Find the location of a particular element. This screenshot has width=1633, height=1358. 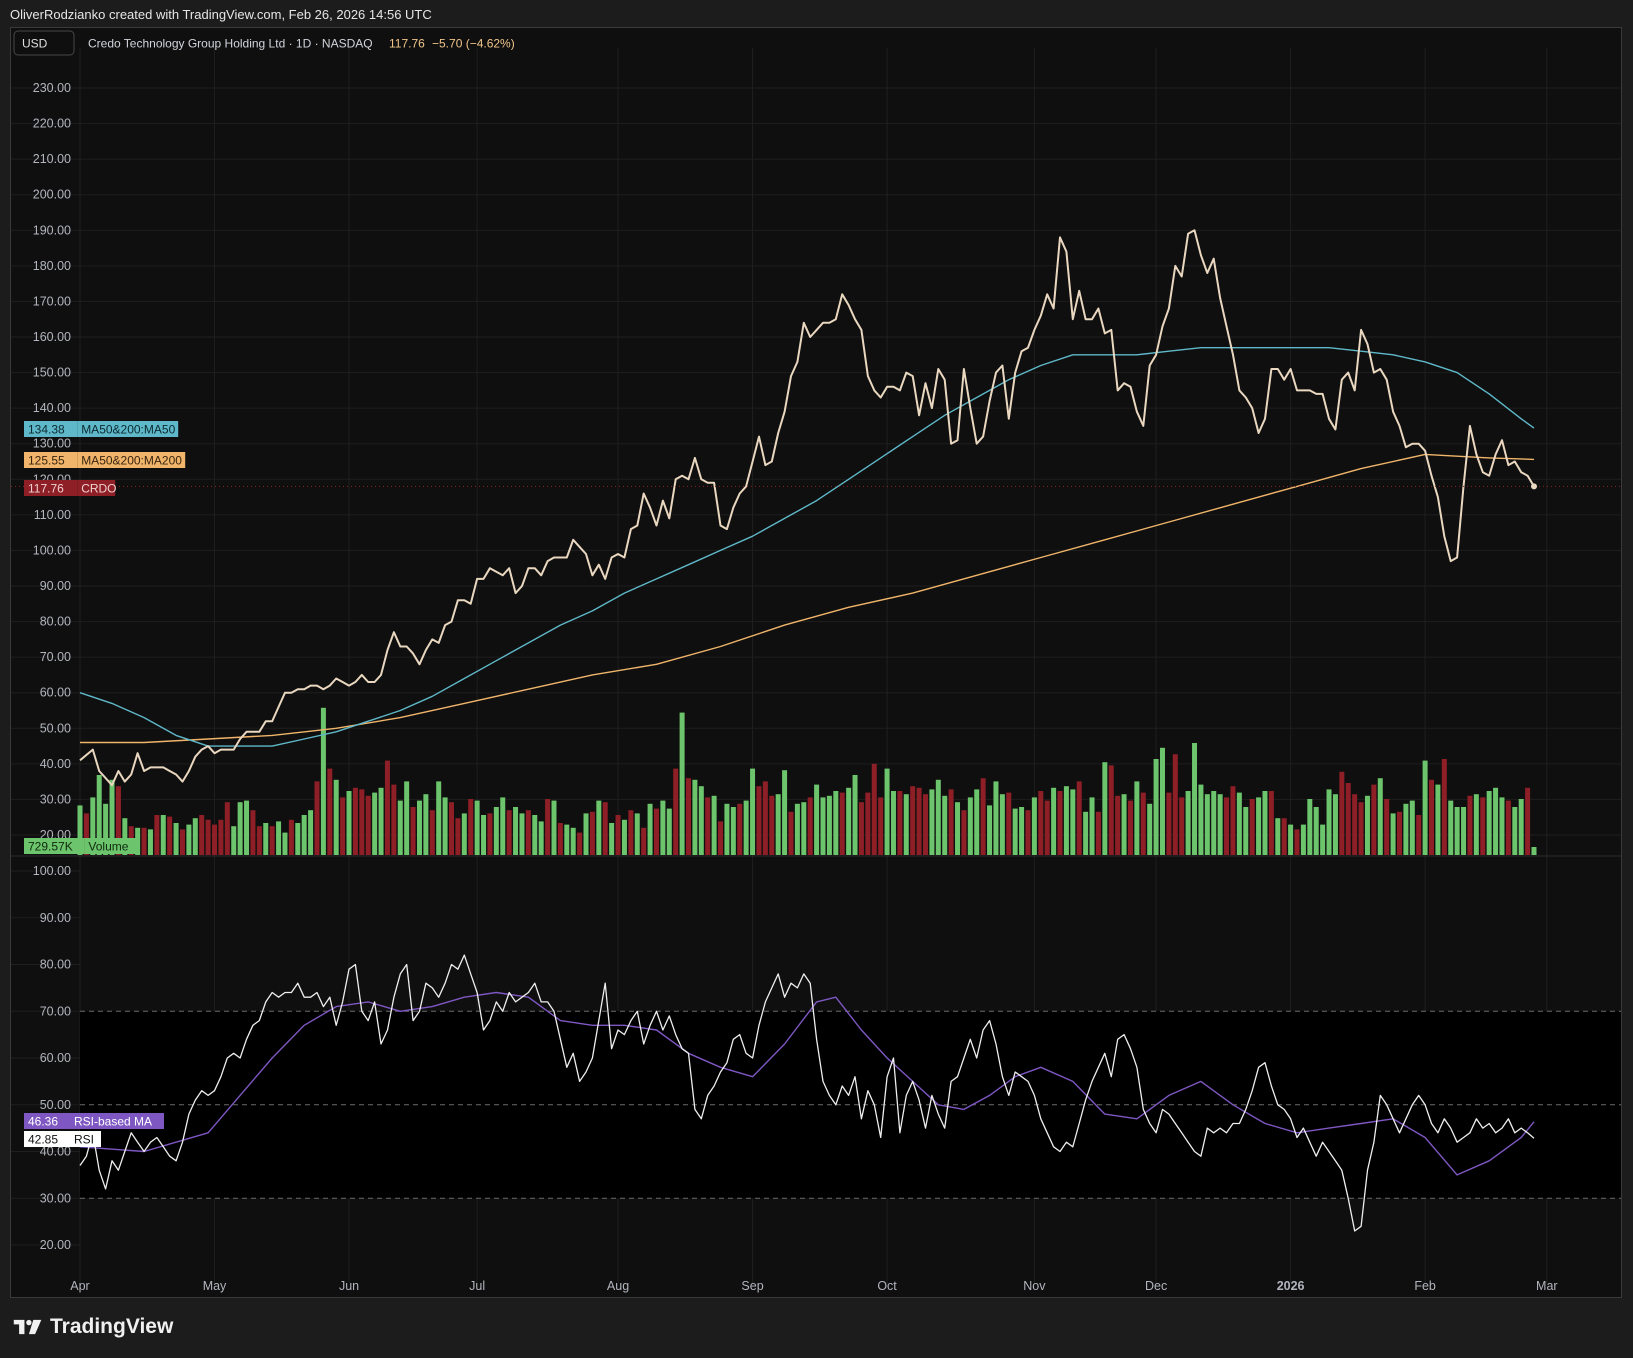

price-tick-label: 200.00 is located at coordinates (52, 195).